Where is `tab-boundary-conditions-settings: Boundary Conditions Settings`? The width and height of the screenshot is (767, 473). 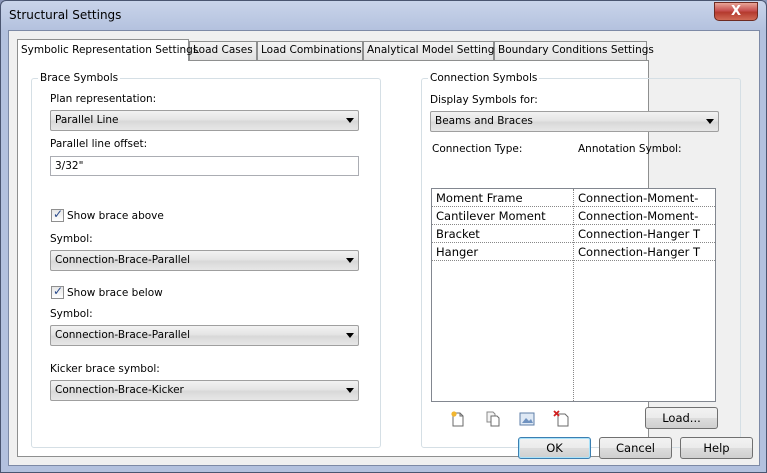
tab-boundary-conditions-settings: Boundary Conditions Settings is located at coordinates (574, 50).